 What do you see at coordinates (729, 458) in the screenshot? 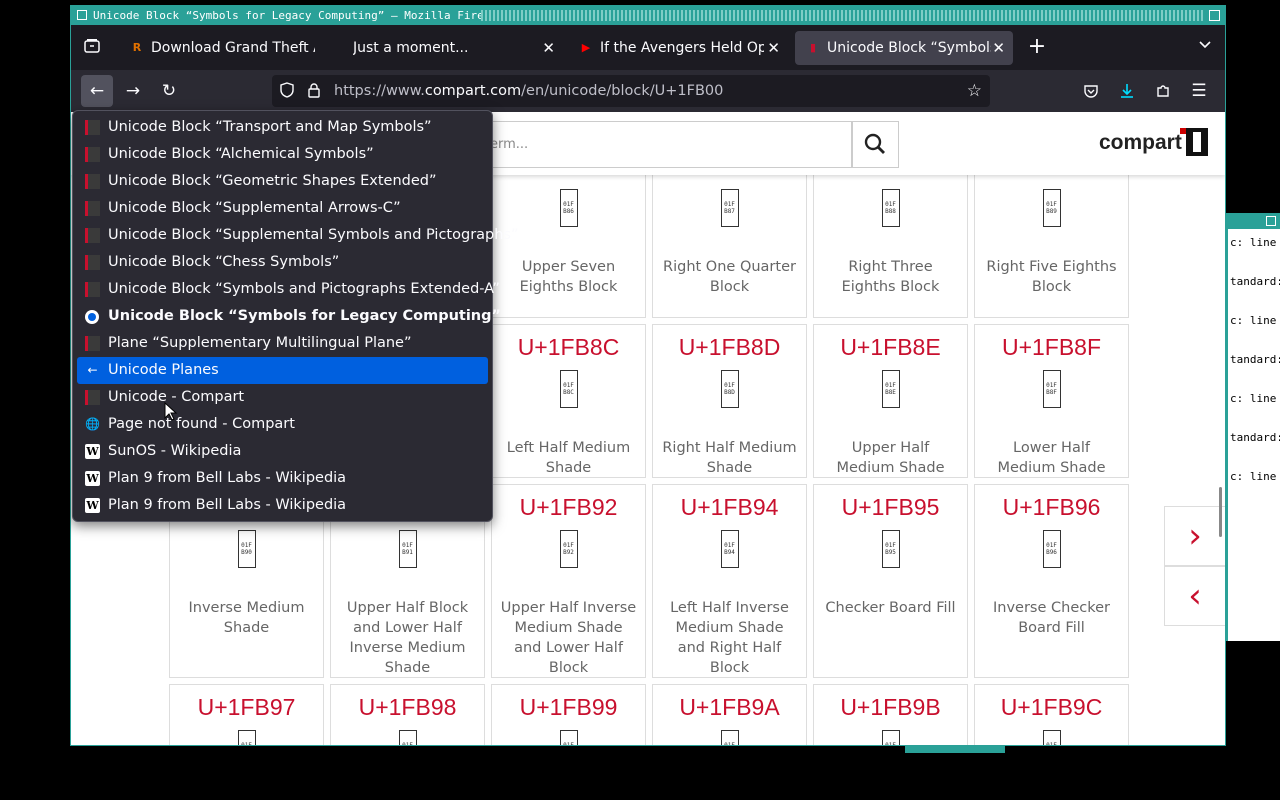
I see `character-name: Right Half Medium Shade` at bounding box center [729, 458].